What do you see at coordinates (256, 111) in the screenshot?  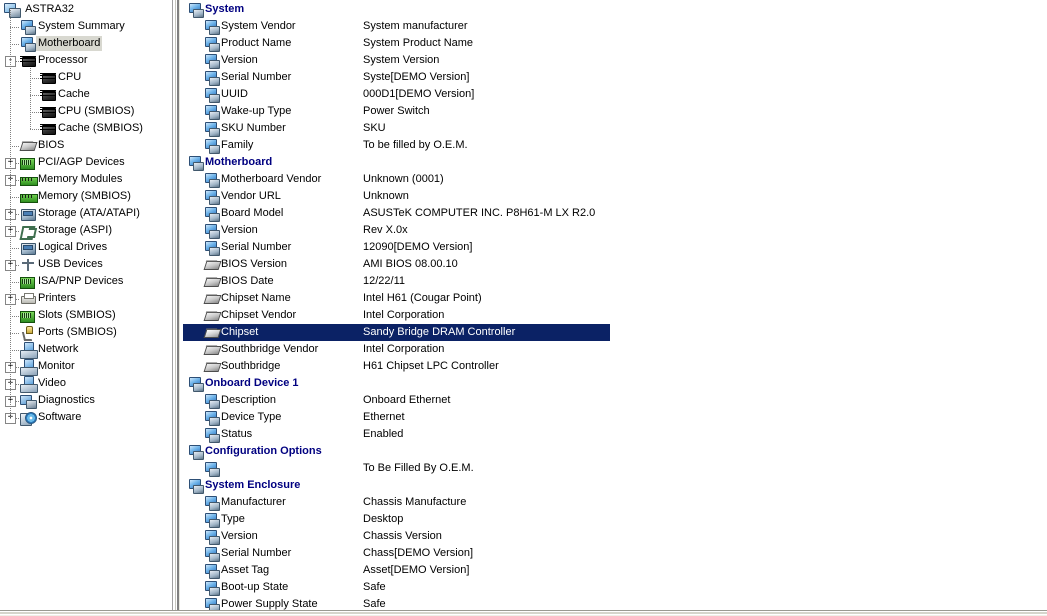 I see `detail-row-name: Wake-up Type` at bounding box center [256, 111].